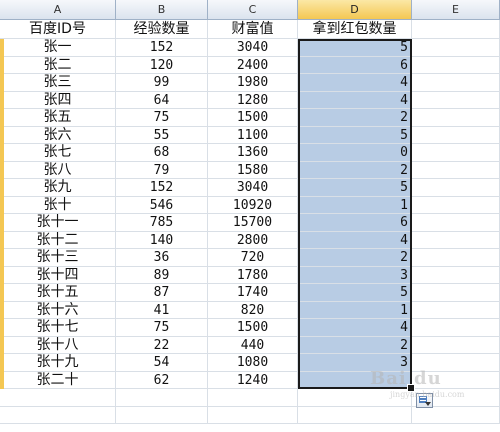 This screenshot has width=500, height=432. Describe the element at coordinates (253, 258) in the screenshot. I see `cell-wealth: 720` at that location.